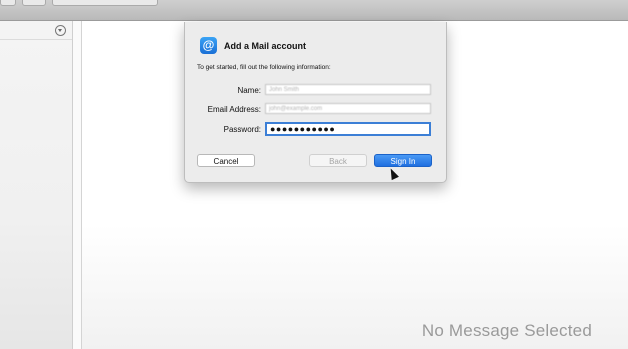  I want to click on dialog-title: Add a Mail account, so click(265, 46).